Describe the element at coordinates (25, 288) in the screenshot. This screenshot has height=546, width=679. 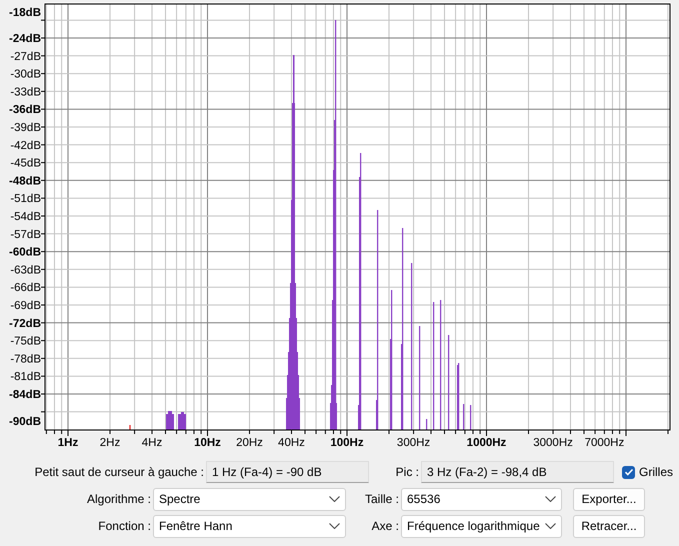
I see `y-axis-label: -66dB` at that location.